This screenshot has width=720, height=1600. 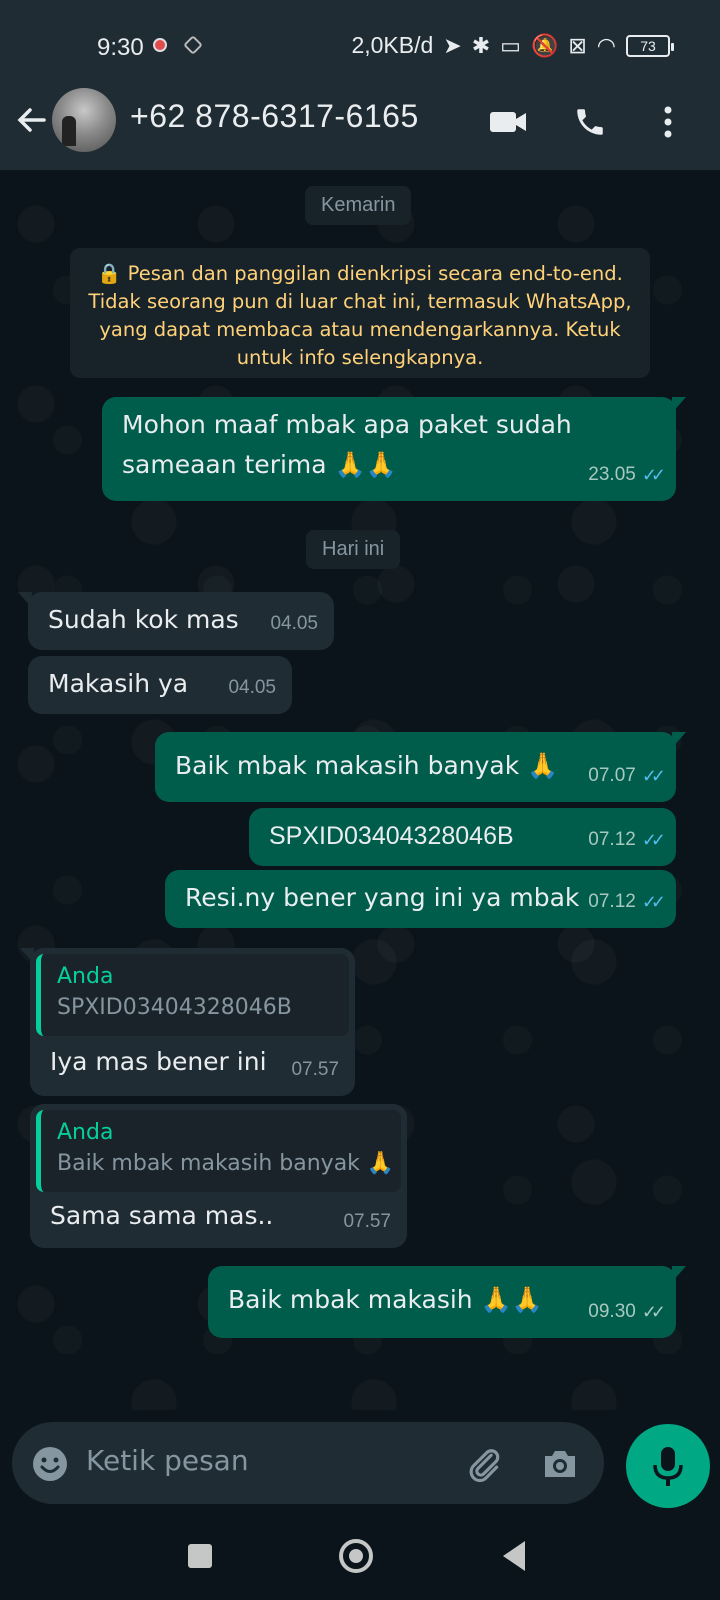 I want to click on message-bubble-outgoing: Resi.ny bener yang ini ya mbak 07.12 ✓✓, so click(x=420, y=899).